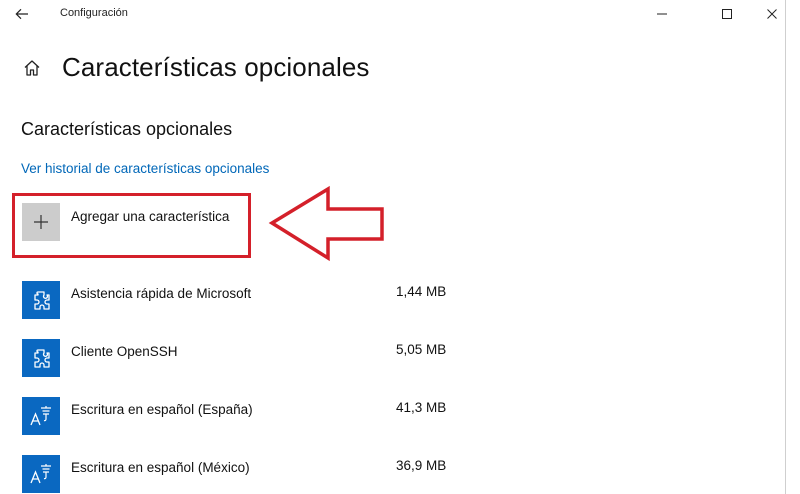  Describe the element at coordinates (792, 247) in the screenshot. I see `background-window-edge` at that location.